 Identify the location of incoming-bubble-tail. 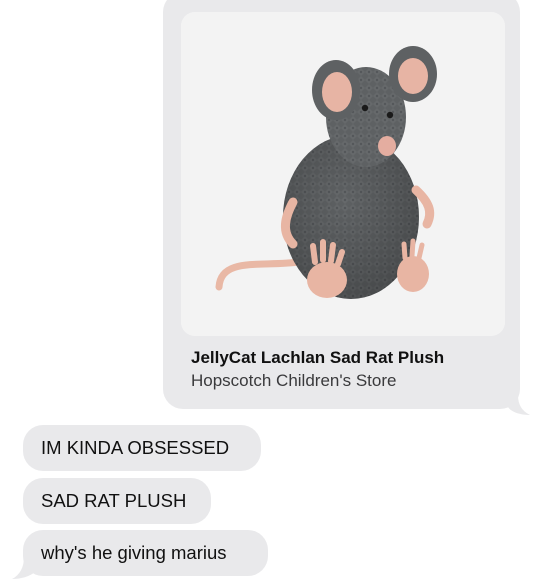
(24, 568).